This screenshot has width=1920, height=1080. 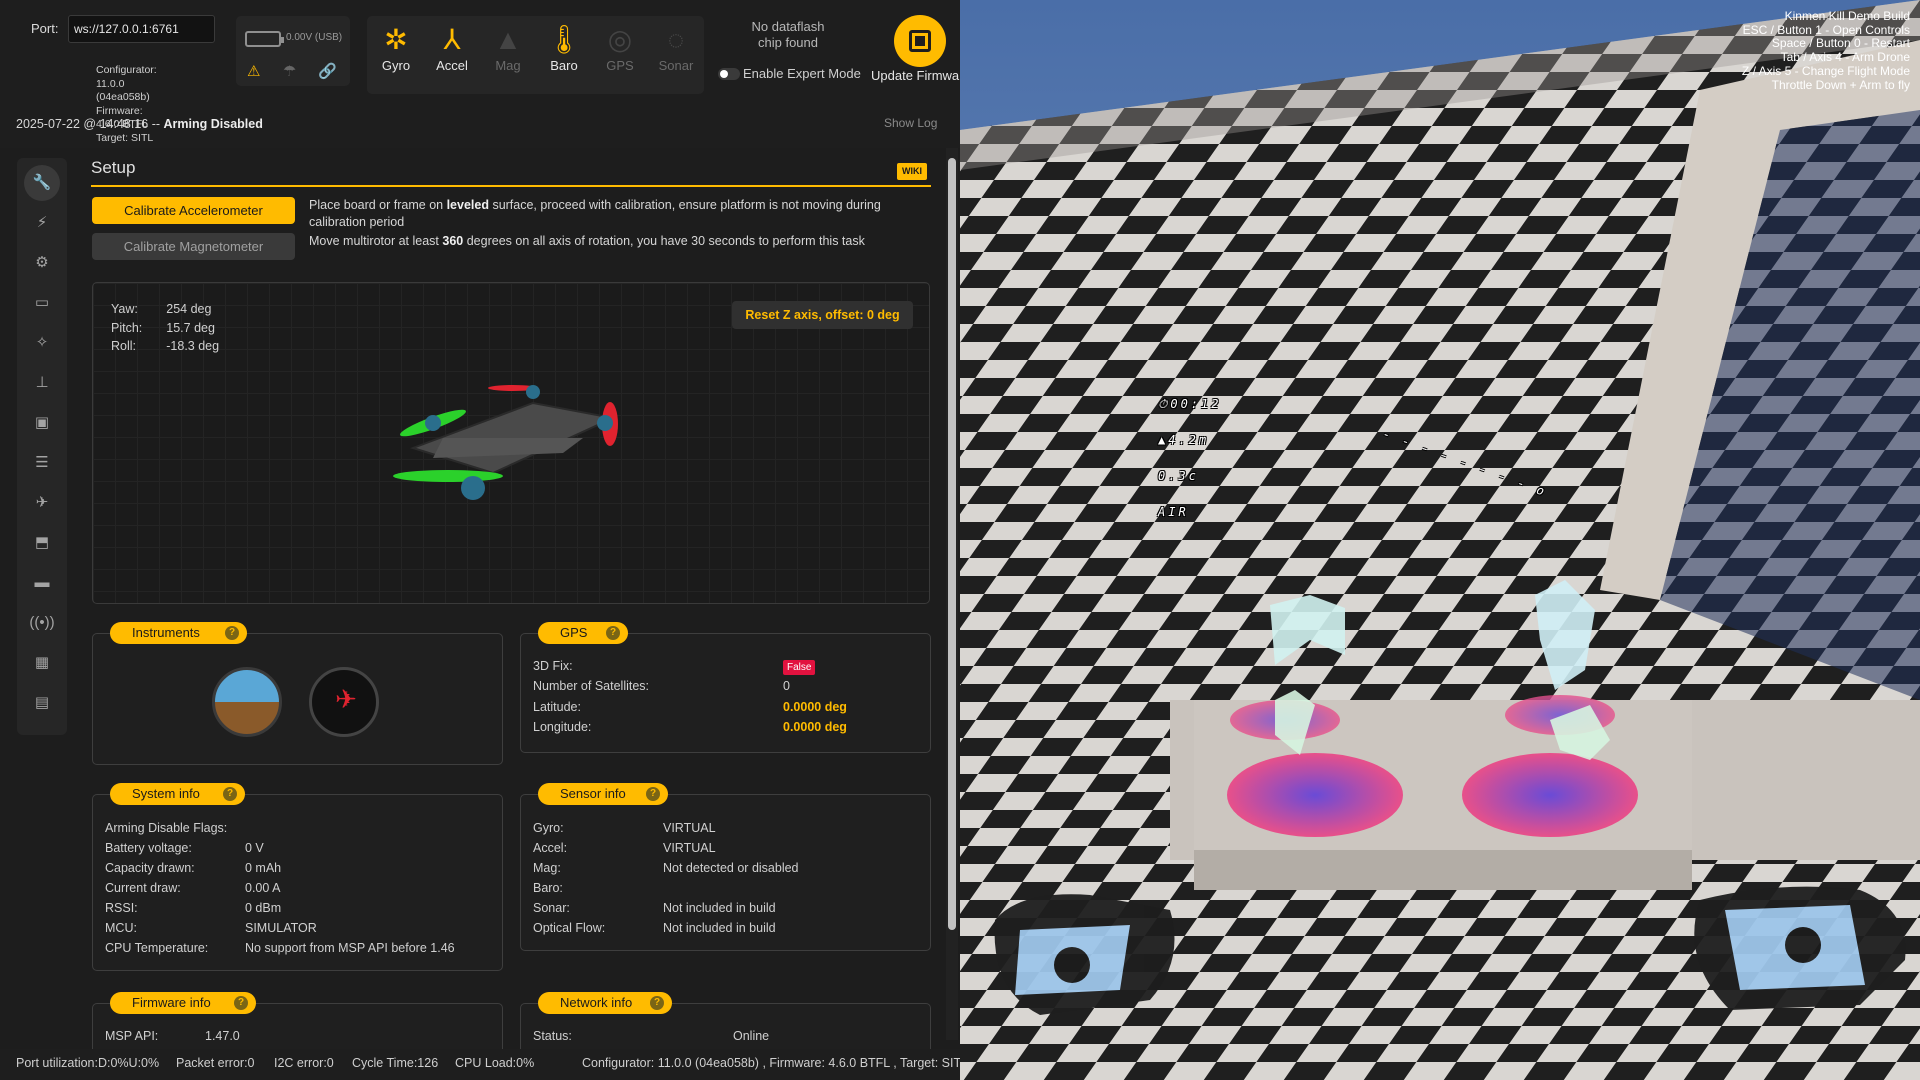 I want to click on plug-icon: ⚡, so click(x=42, y=223).